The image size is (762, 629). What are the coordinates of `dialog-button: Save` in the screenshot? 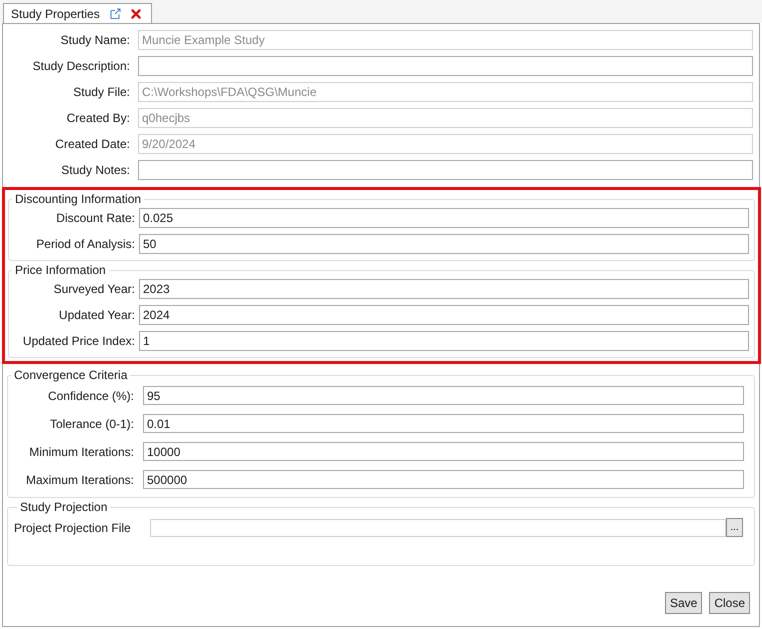 It's located at (683, 603).